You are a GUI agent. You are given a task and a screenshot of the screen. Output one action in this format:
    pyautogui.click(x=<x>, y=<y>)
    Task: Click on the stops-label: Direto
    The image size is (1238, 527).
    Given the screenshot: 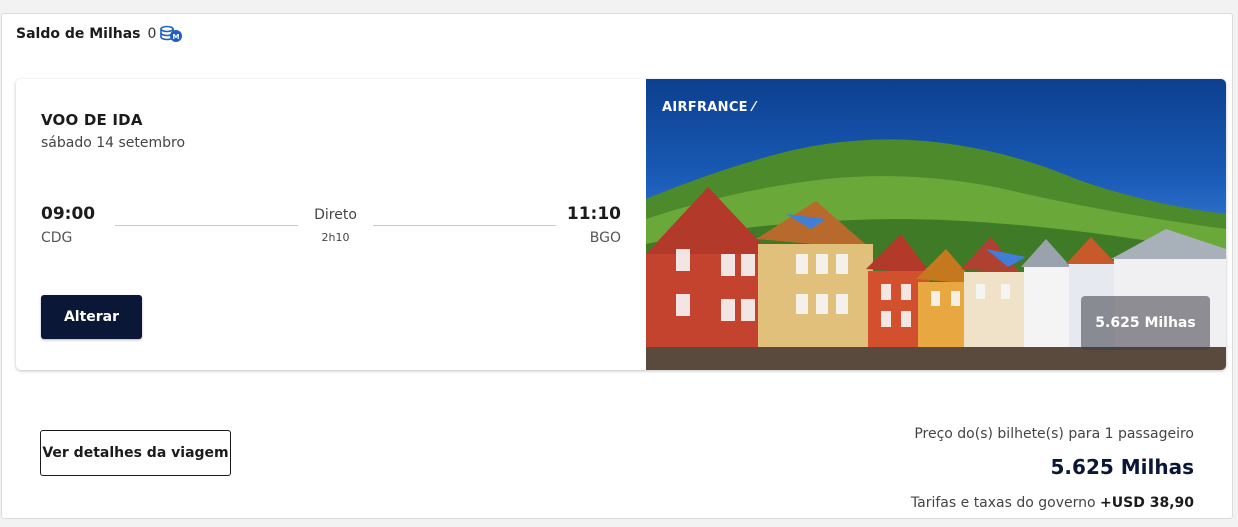 What is the action you would take?
    pyautogui.click(x=335, y=215)
    